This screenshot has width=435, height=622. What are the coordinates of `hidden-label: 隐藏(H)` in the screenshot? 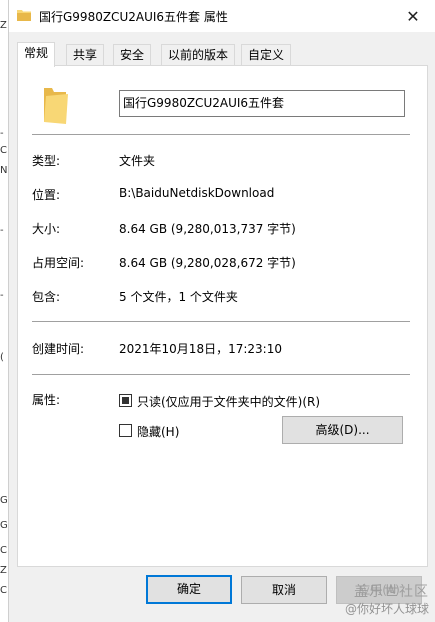 It's located at (158, 431).